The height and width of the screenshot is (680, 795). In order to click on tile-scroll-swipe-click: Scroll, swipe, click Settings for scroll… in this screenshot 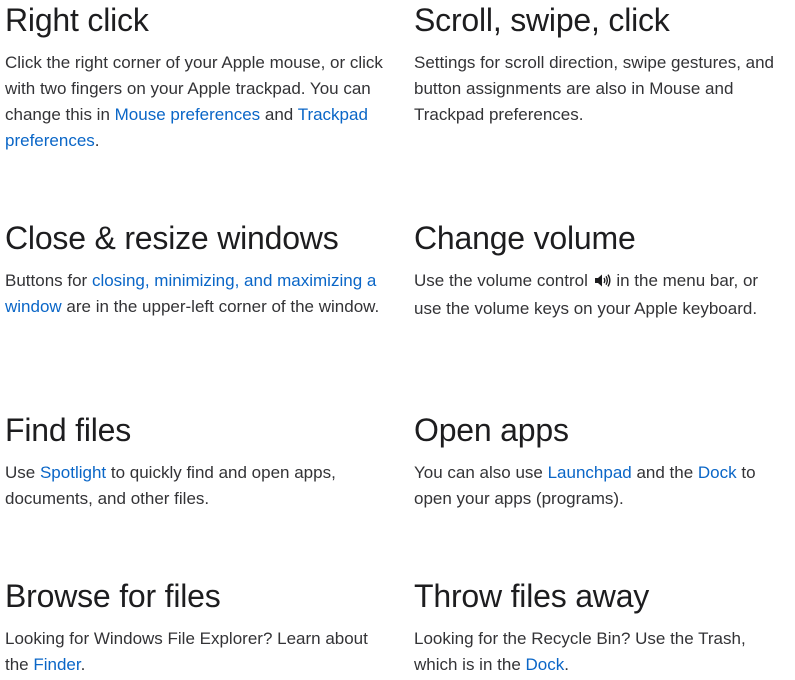, I will do `click(602, 64)`.